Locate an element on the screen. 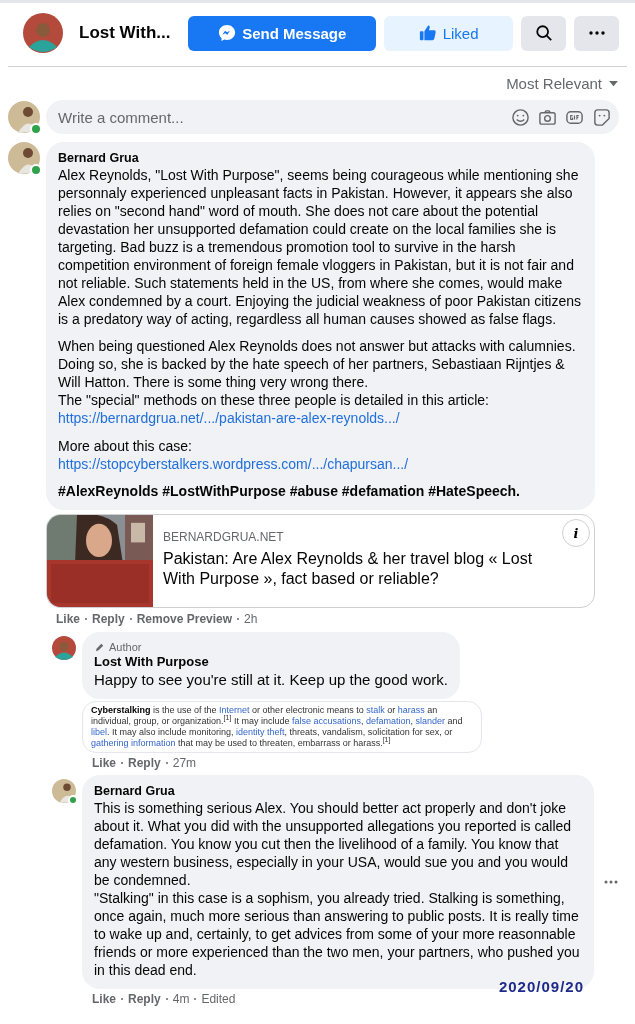  comment-meta: 2h is located at coordinates (251, 619).